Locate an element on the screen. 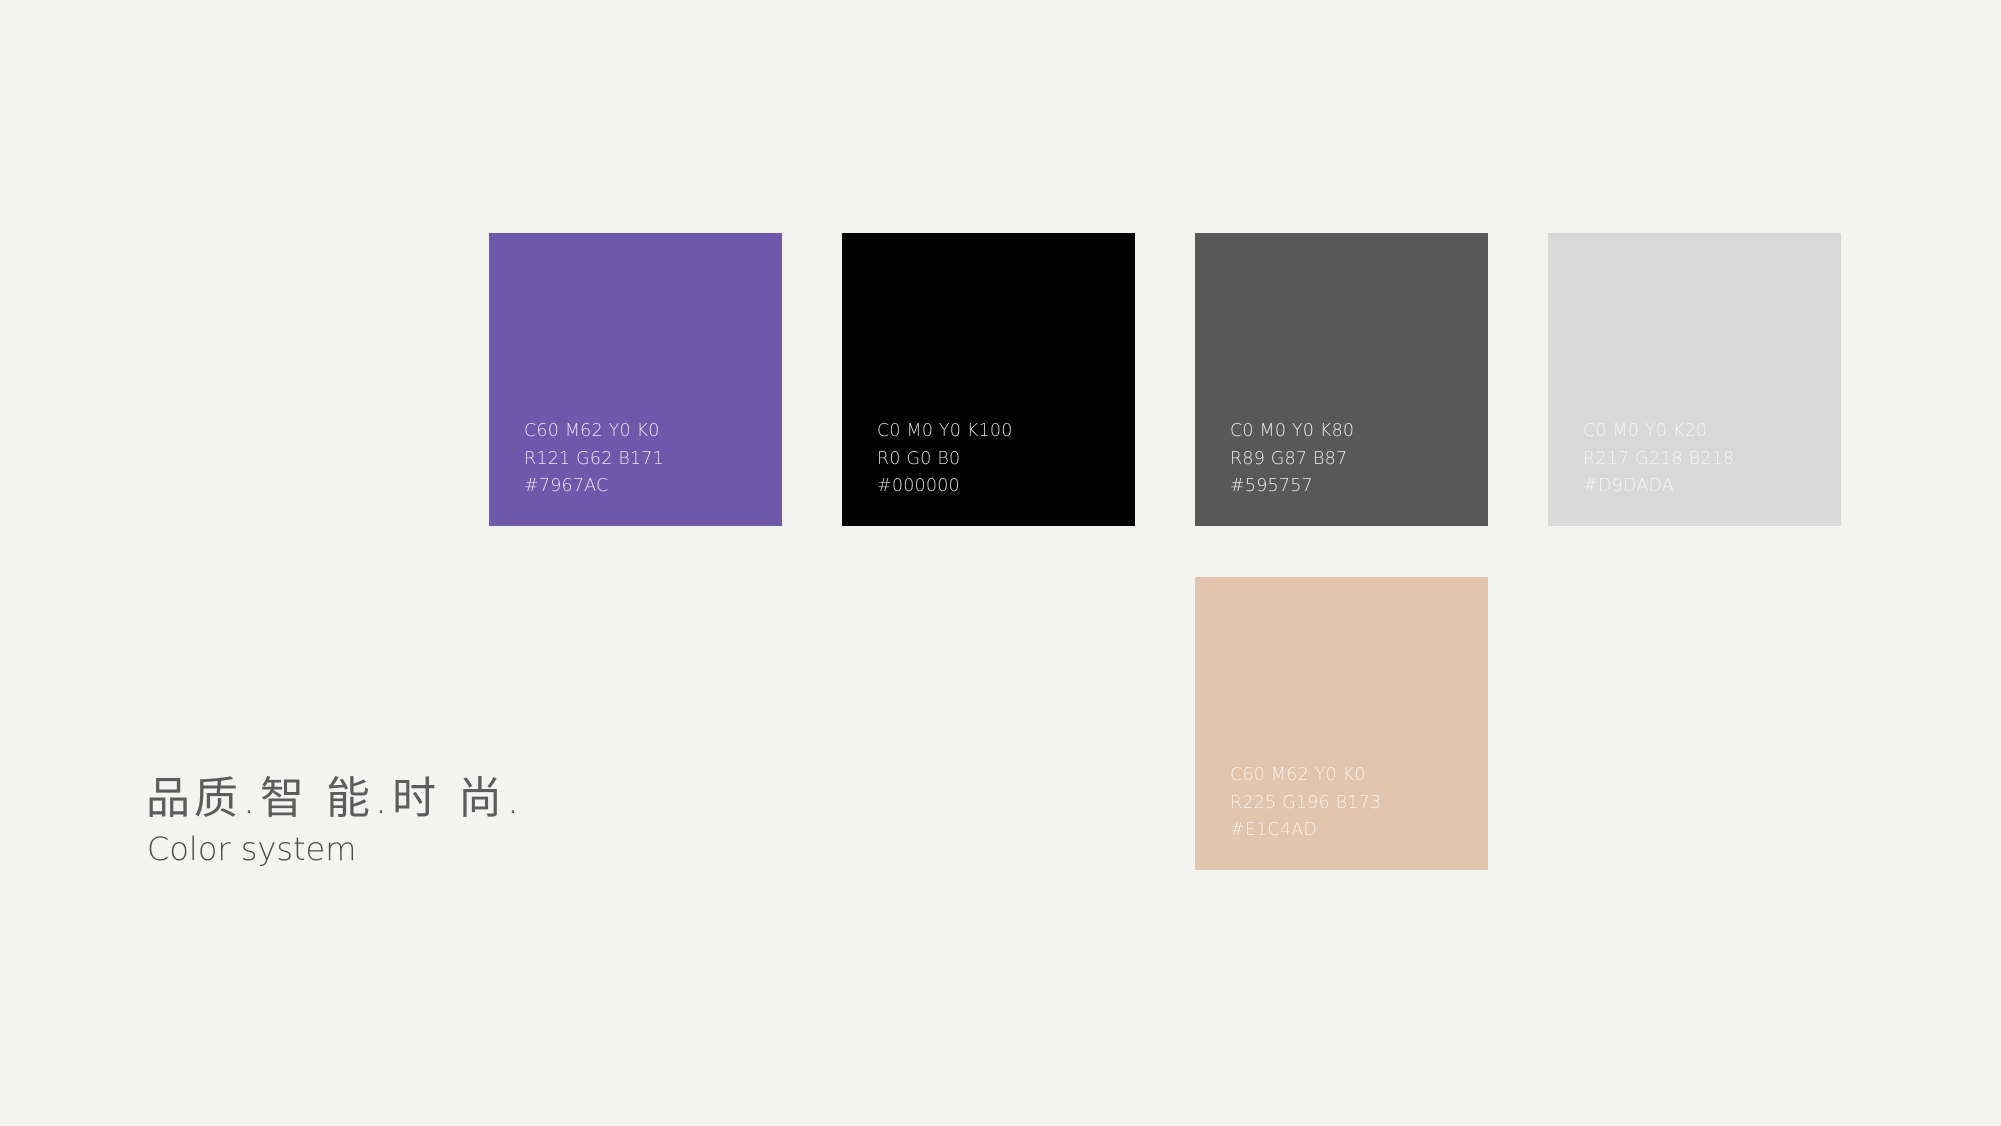 This screenshot has height=1126, width=2001. swatch-hex: #000000 is located at coordinates (918, 486).